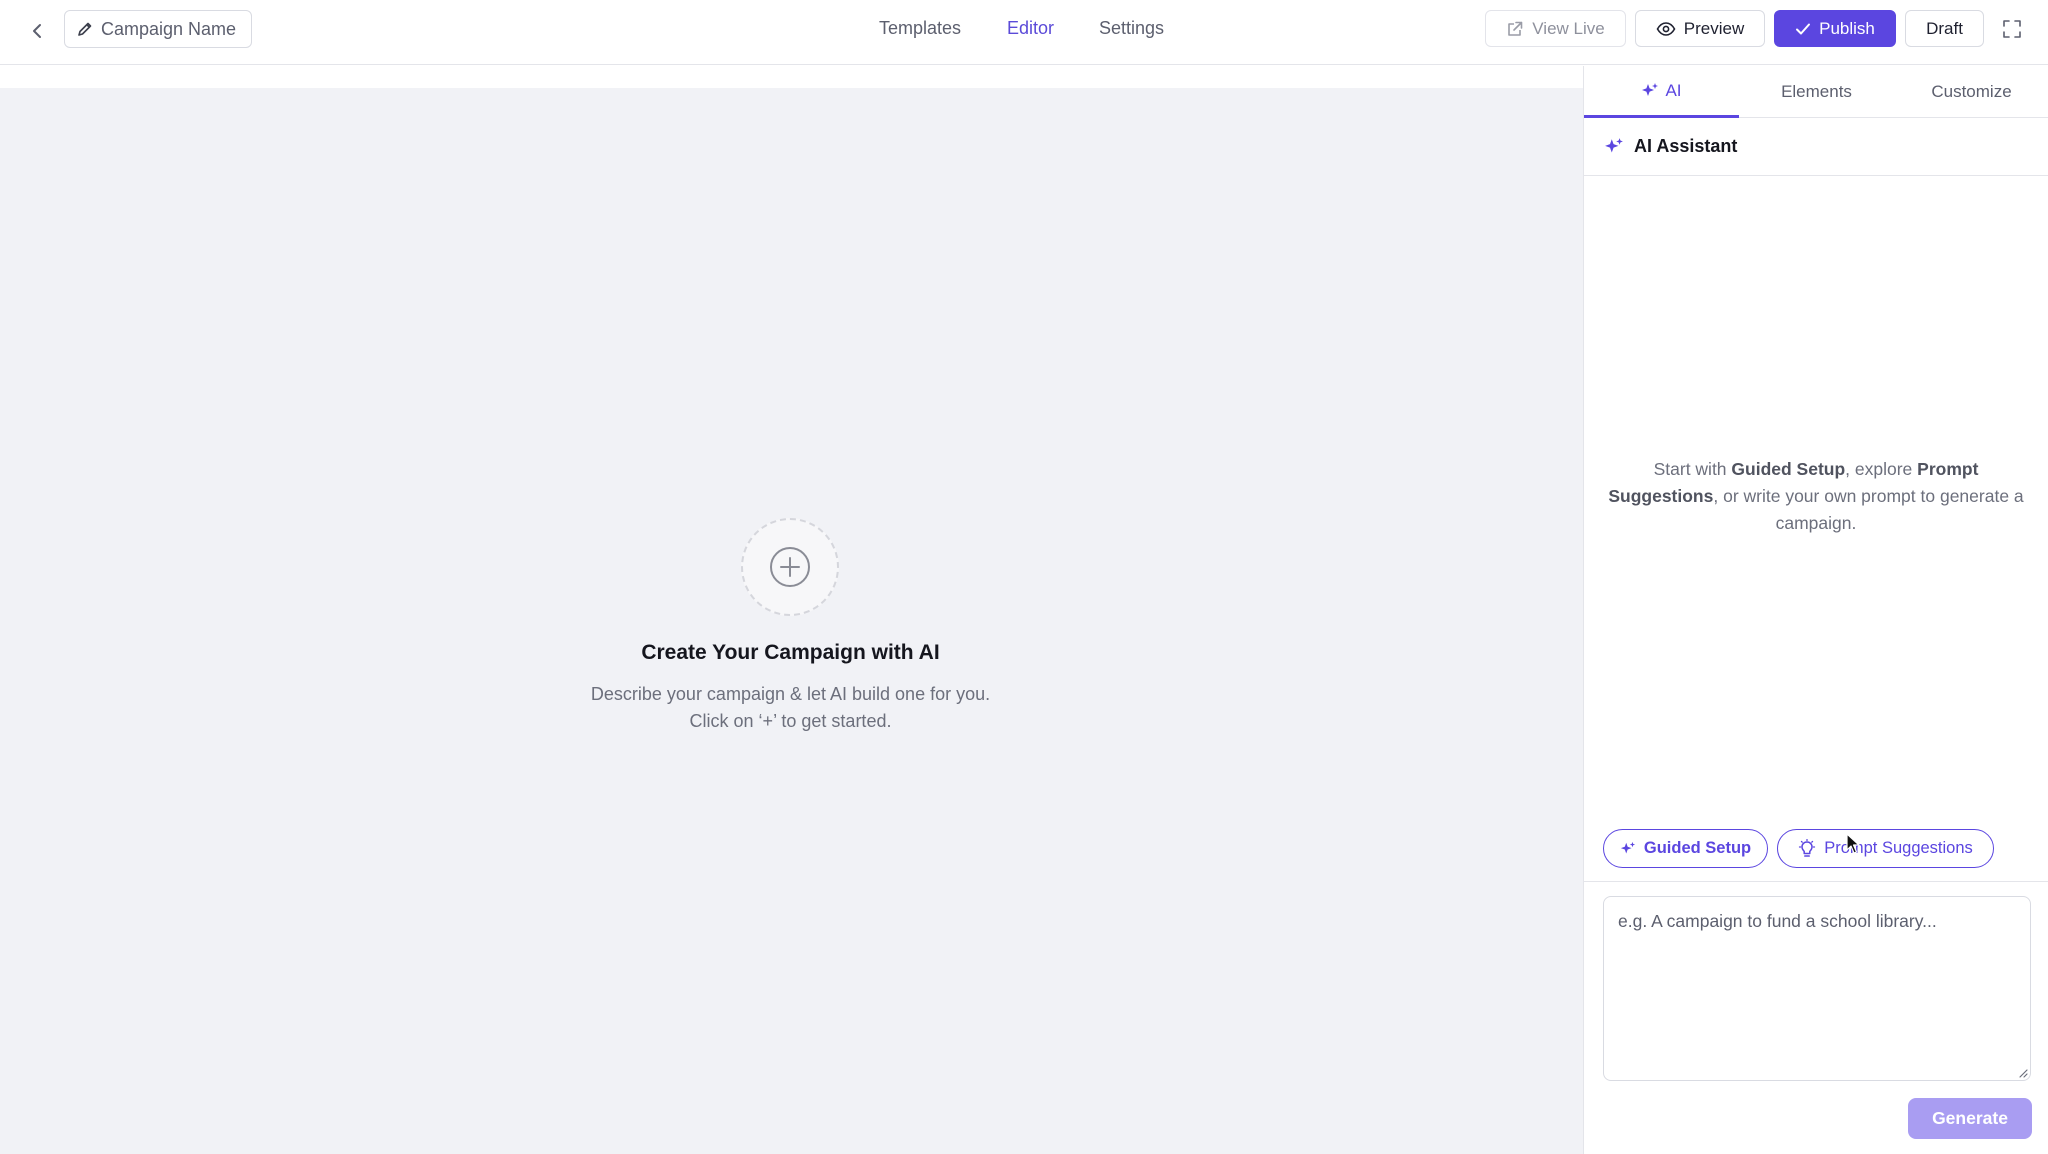  Describe the element at coordinates (790, 721) in the screenshot. I see `empty-state-line-2: Click on ‘+’ to get started.` at that location.